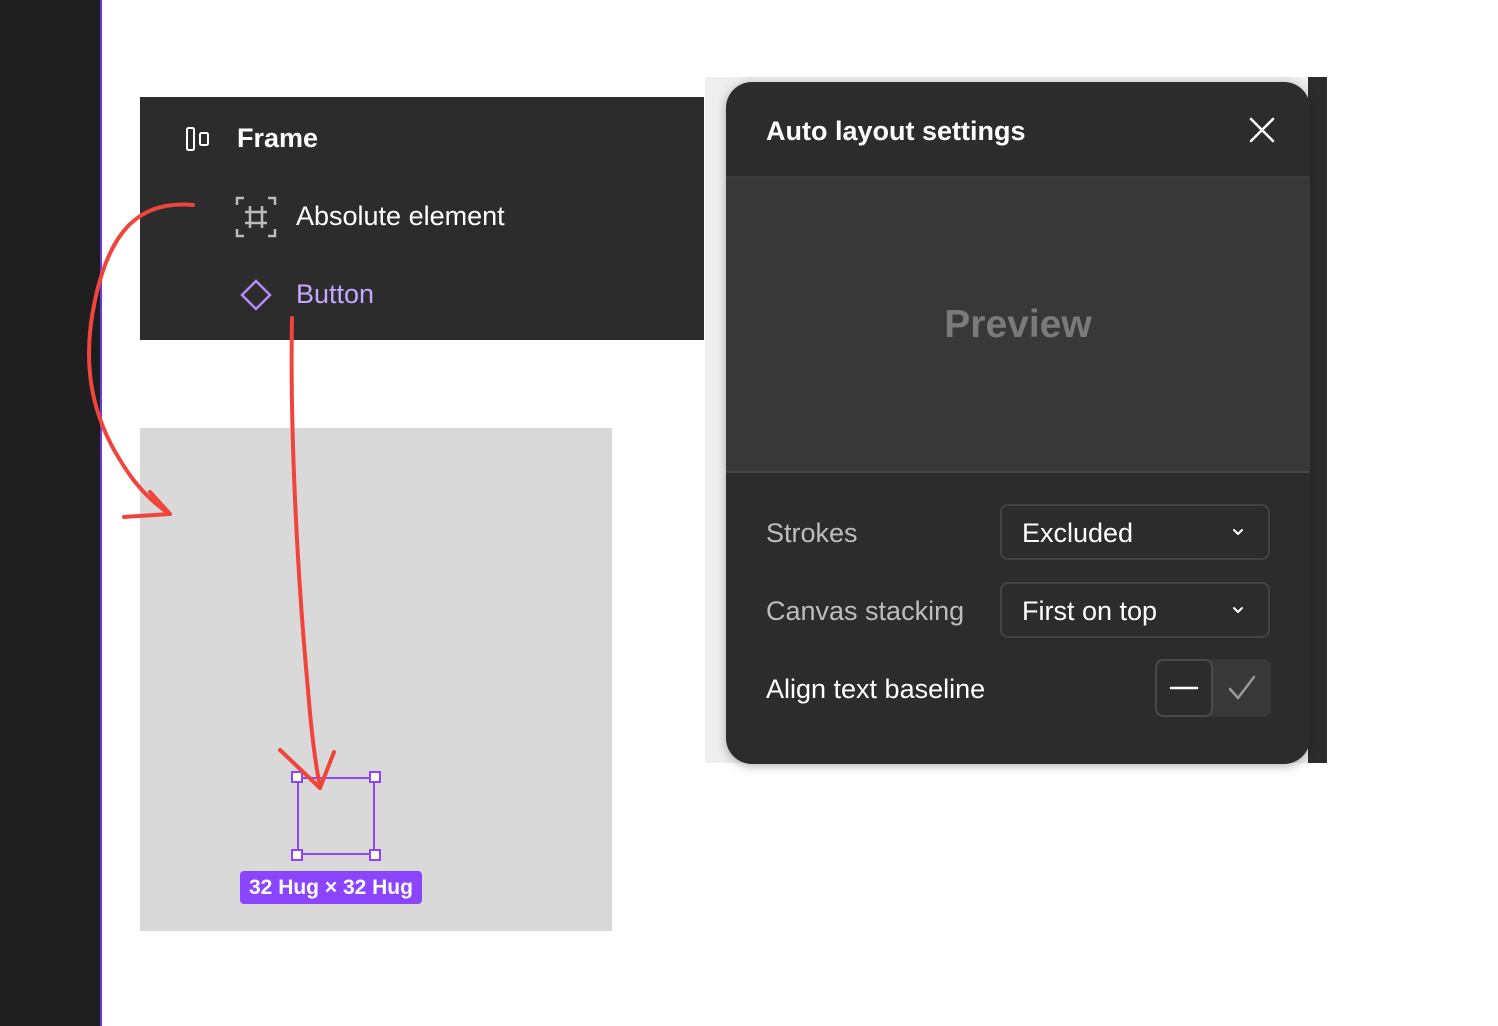  I want to click on layer-label: Button, so click(335, 294).